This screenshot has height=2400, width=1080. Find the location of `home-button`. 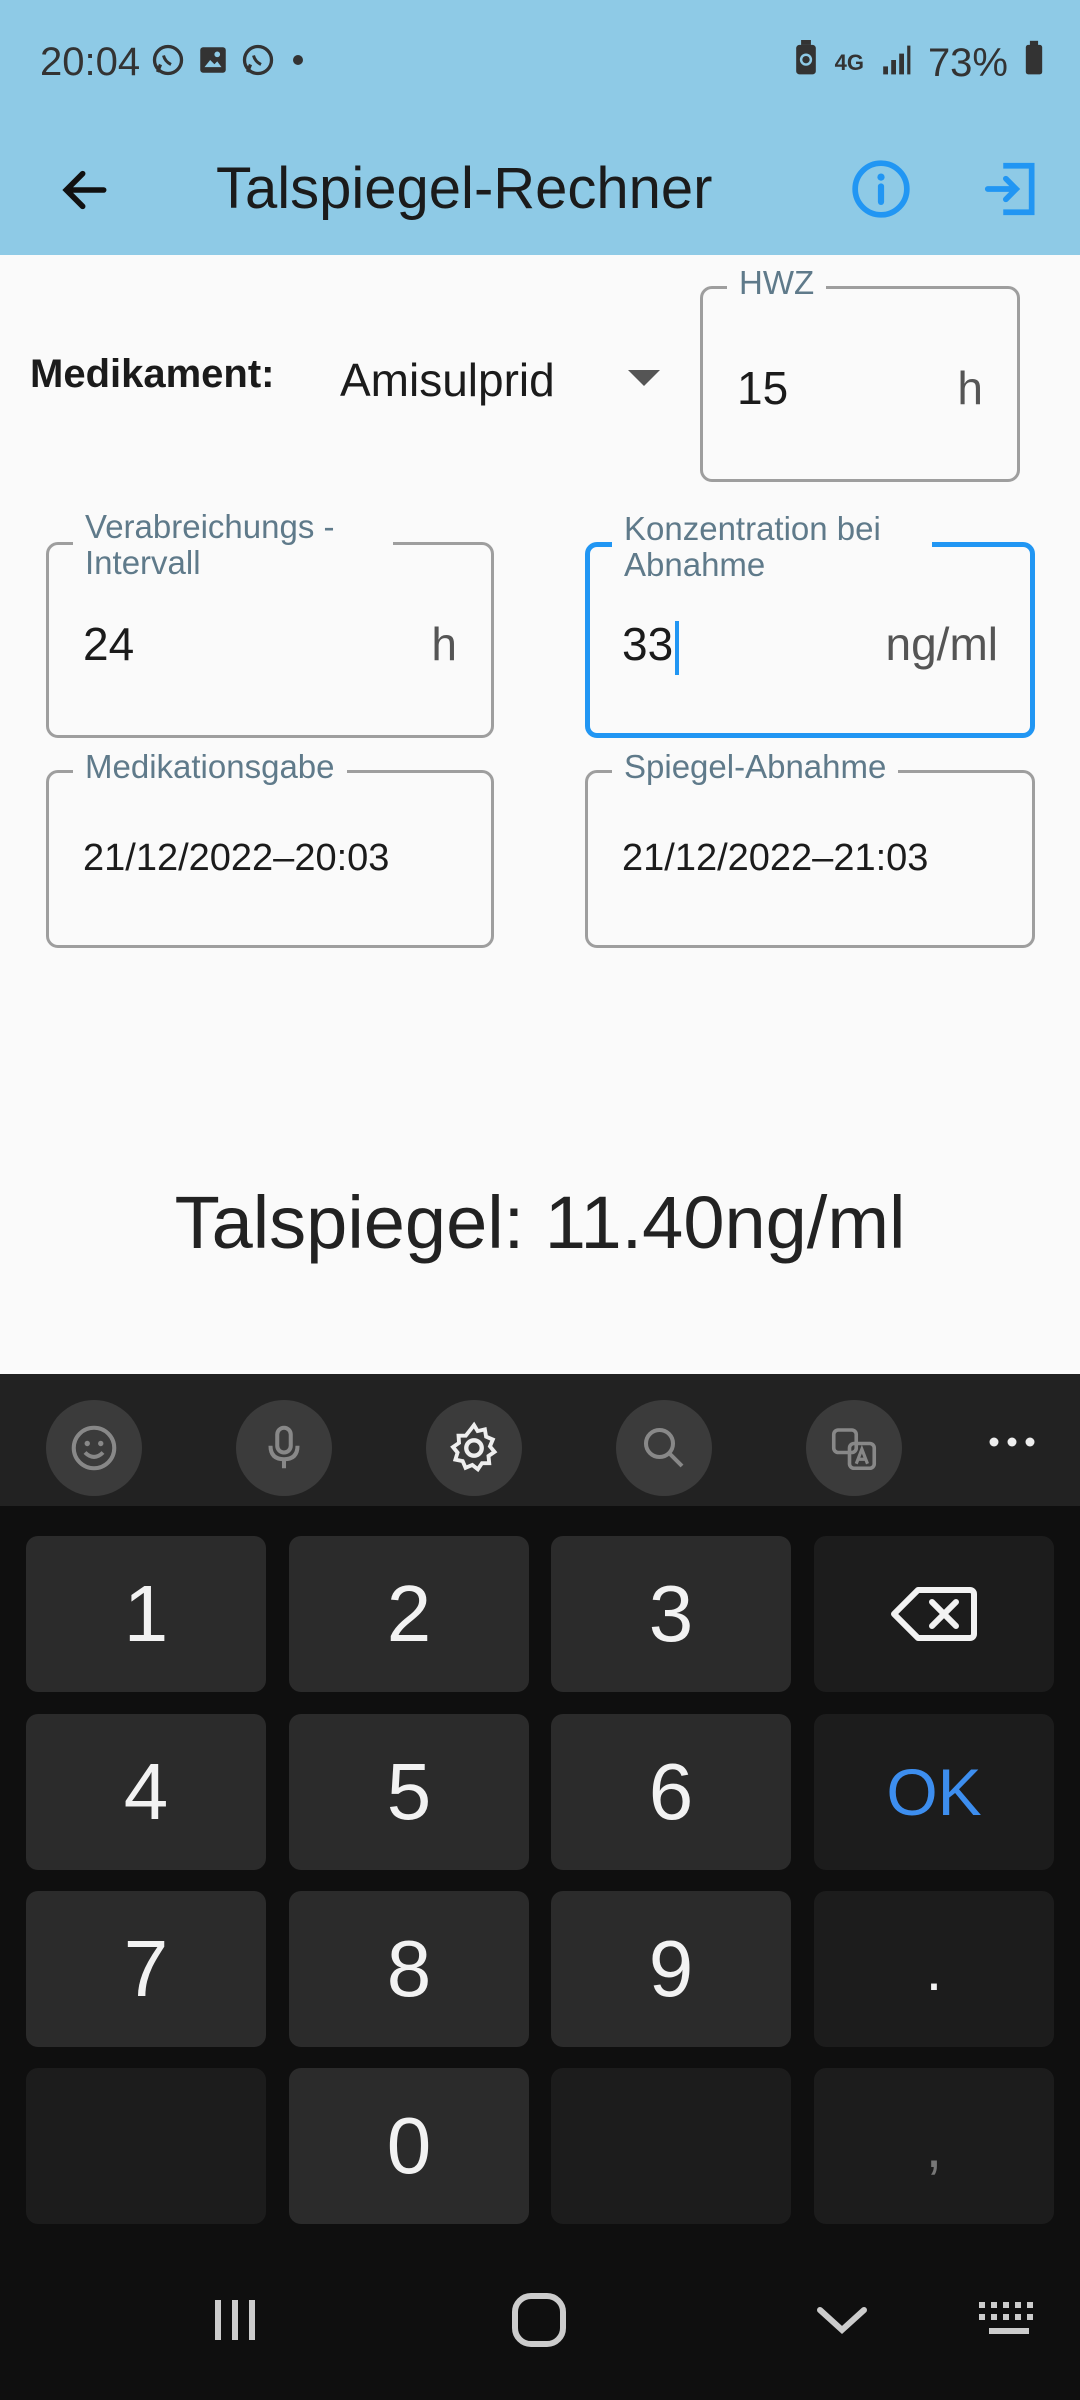

home-button is located at coordinates (539, 2320).